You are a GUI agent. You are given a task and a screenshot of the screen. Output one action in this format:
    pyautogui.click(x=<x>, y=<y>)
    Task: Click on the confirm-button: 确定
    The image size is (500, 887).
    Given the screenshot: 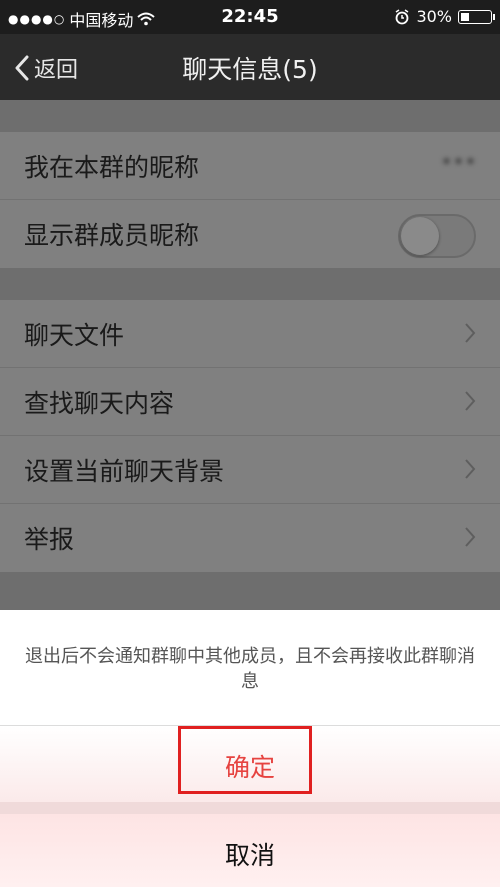 What is the action you would take?
    pyautogui.click(x=250, y=764)
    